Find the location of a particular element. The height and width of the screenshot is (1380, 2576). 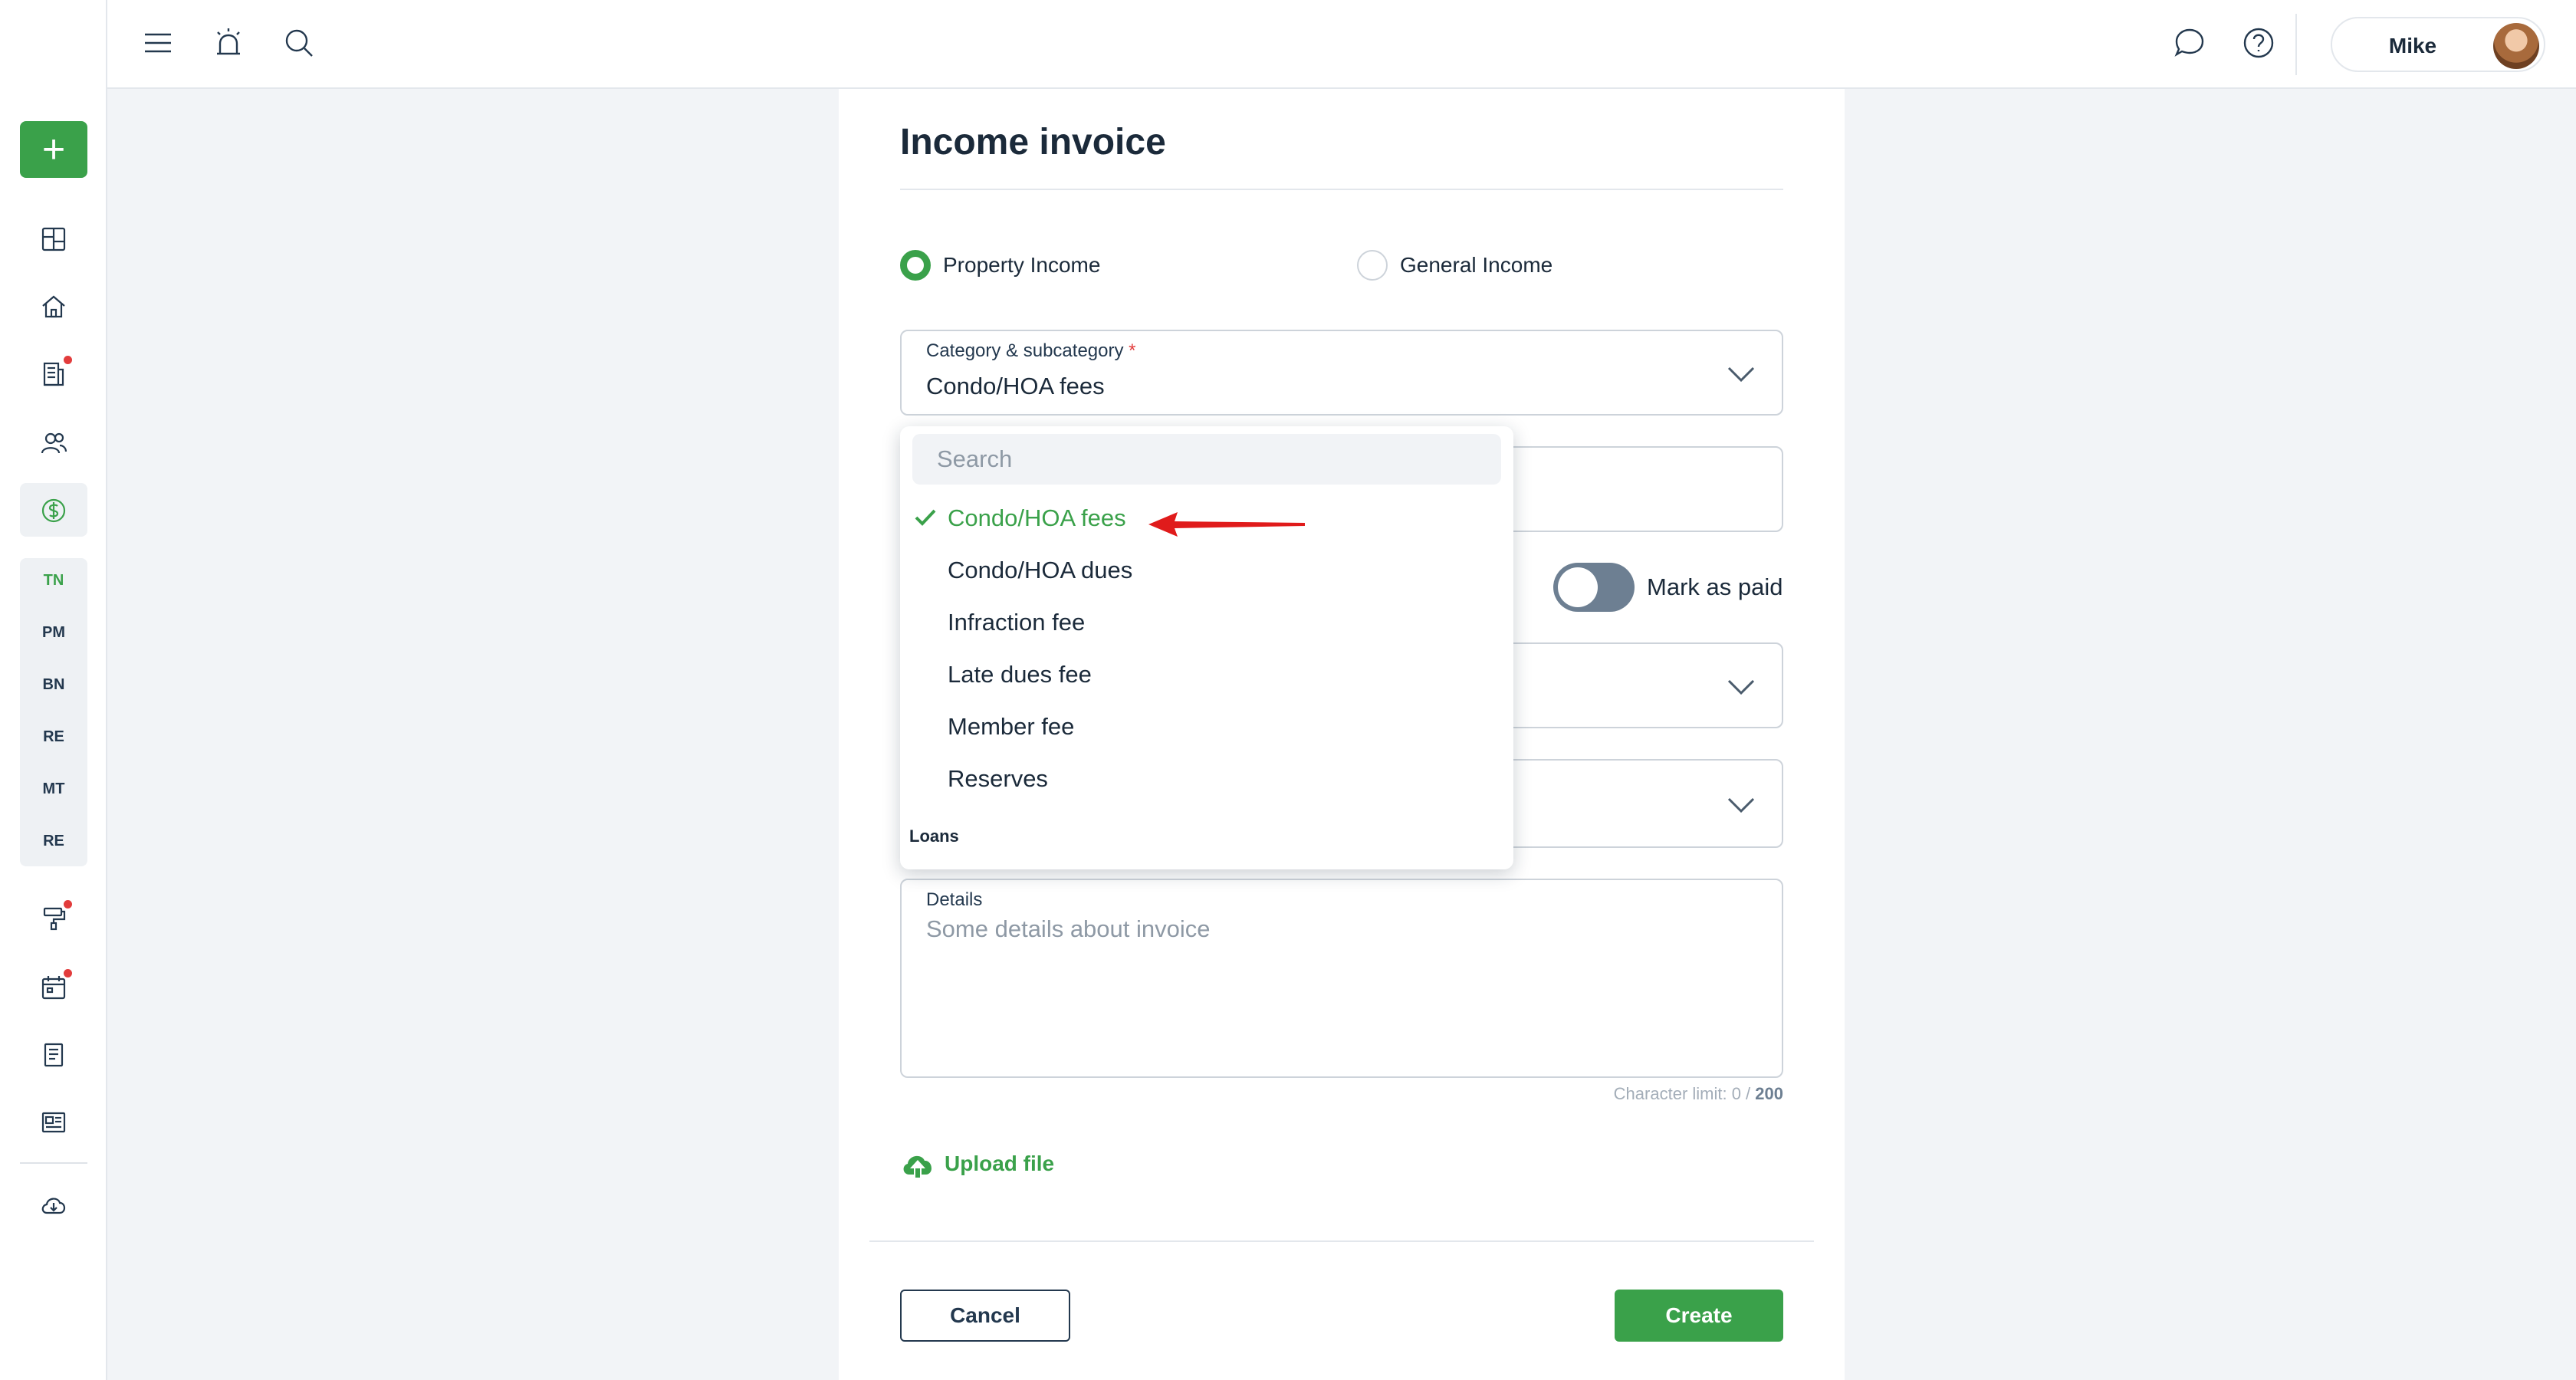

topbar-divider is located at coordinates (2296, 44).